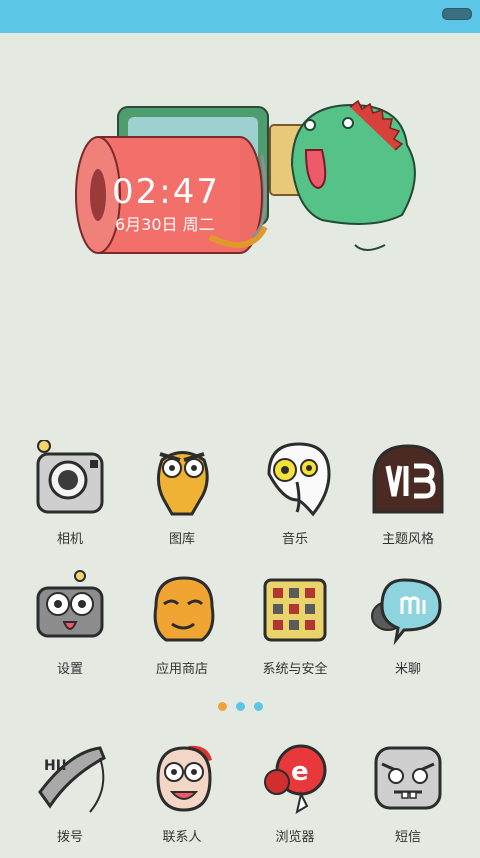 The width and height of the screenshot is (480, 858). I want to click on phone-icon: HI!, so click(72, 779).